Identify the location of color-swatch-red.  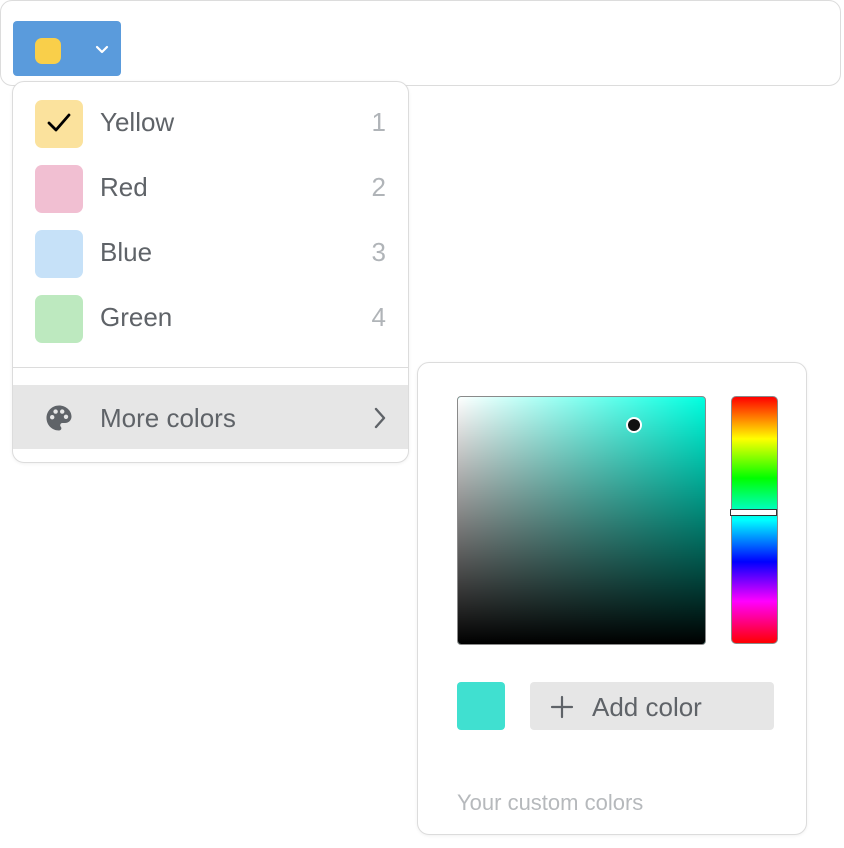
(59, 189).